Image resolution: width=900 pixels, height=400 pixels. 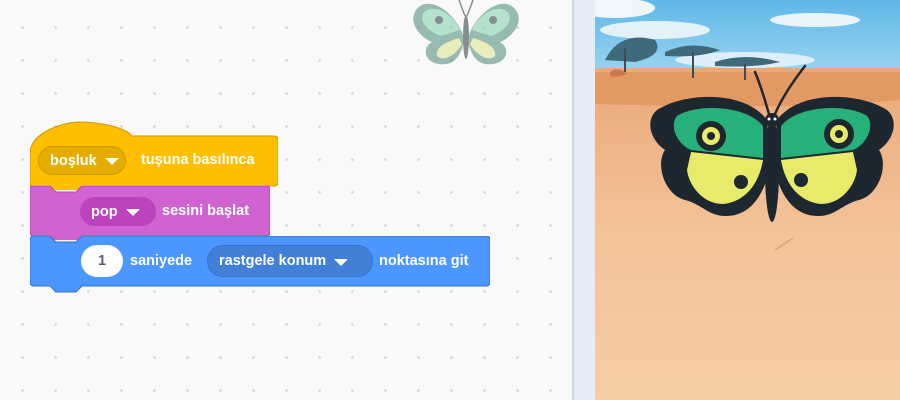 What do you see at coordinates (104, 211) in the screenshot?
I see `sound-dropdown-value: pop` at bounding box center [104, 211].